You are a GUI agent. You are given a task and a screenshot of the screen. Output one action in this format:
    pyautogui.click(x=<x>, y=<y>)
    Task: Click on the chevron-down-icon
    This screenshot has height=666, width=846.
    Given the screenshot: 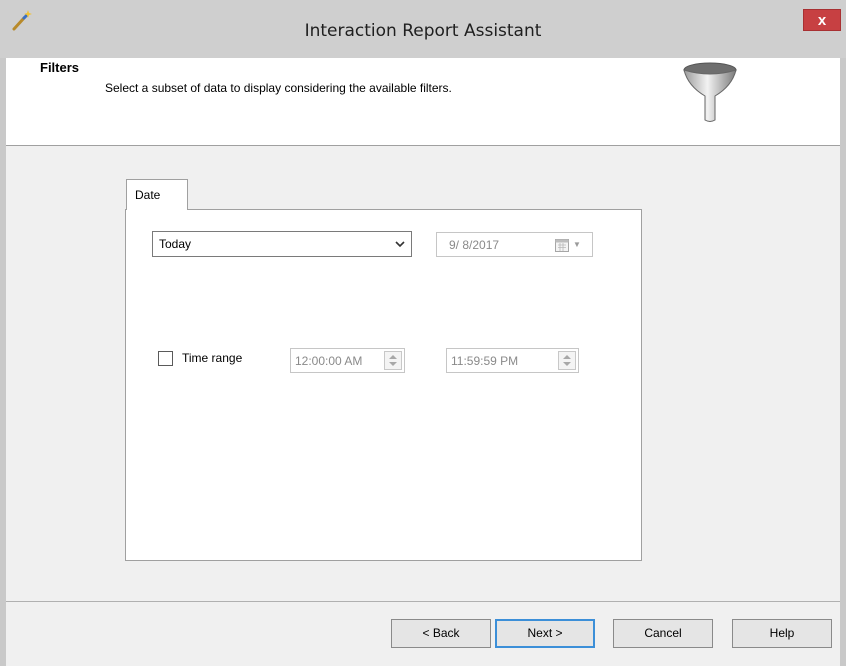 What is the action you would take?
    pyautogui.click(x=400, y=244)
    